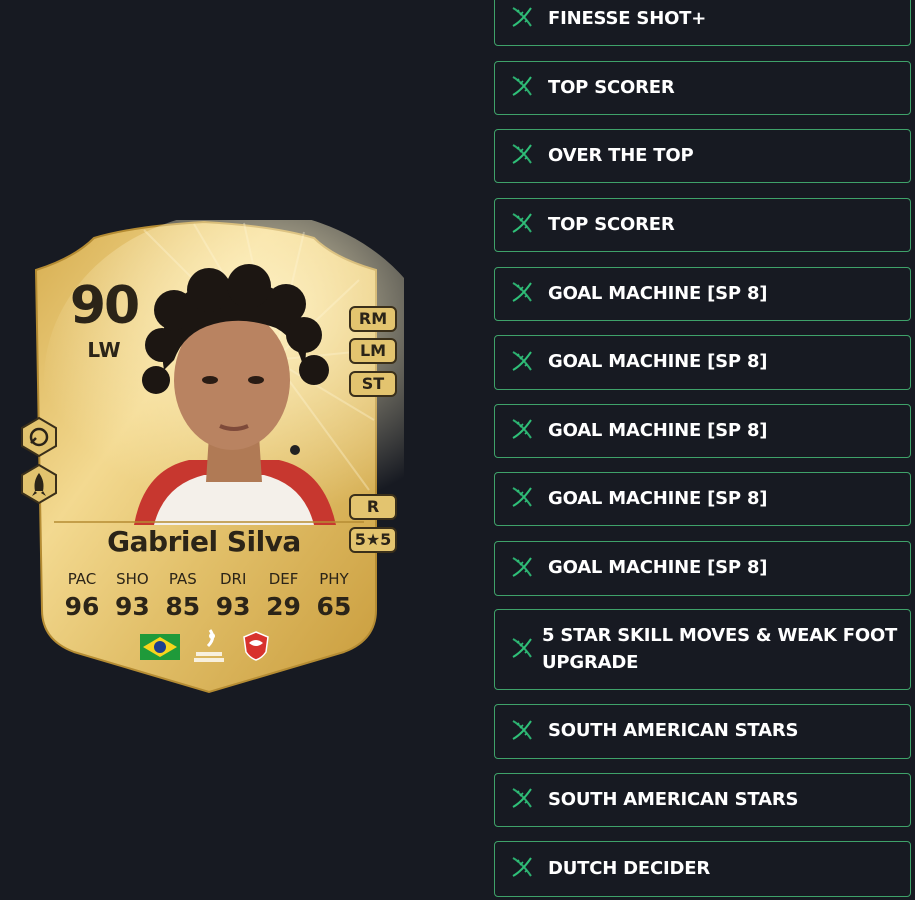  What do you see at coordinates (334, 579) in the screenshot?
I see `stat-label: PHY` at bounding box center [334, 579].